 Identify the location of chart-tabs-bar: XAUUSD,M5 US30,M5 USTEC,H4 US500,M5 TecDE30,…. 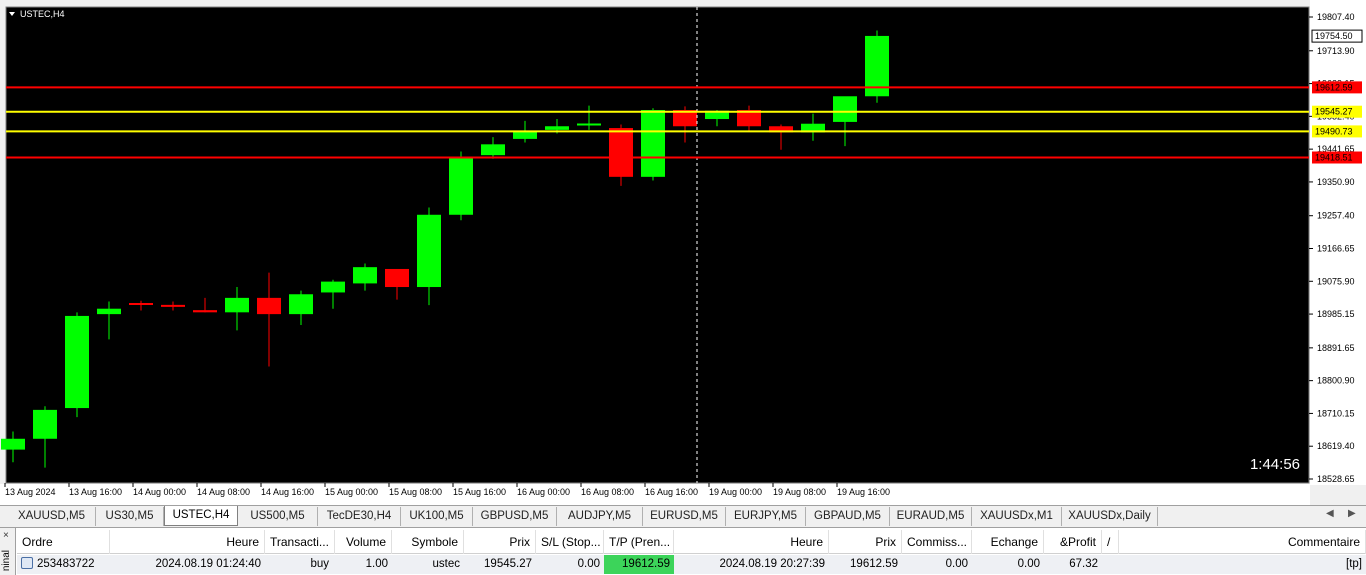
(683, 515).